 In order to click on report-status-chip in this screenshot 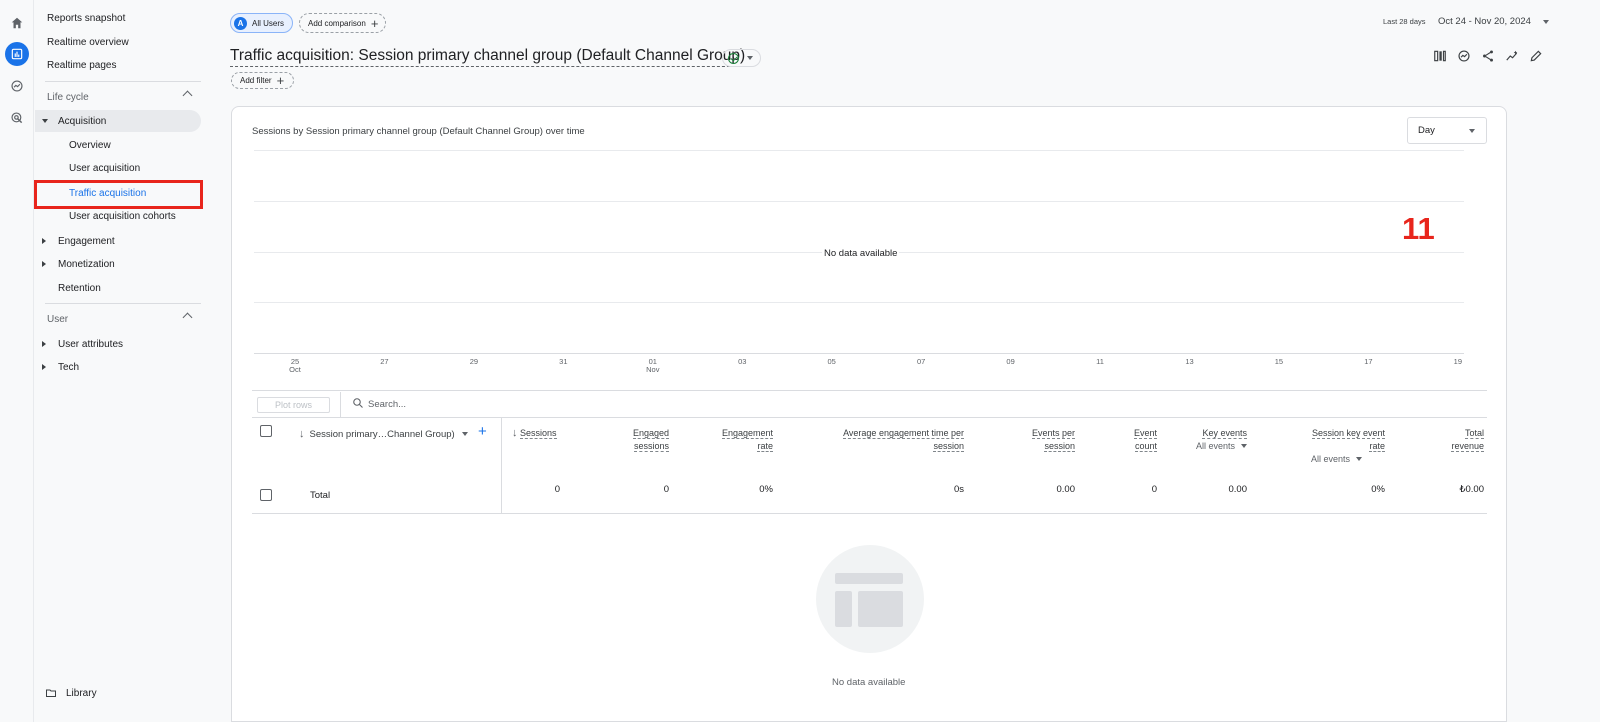, I will do `click(741, 58)`.